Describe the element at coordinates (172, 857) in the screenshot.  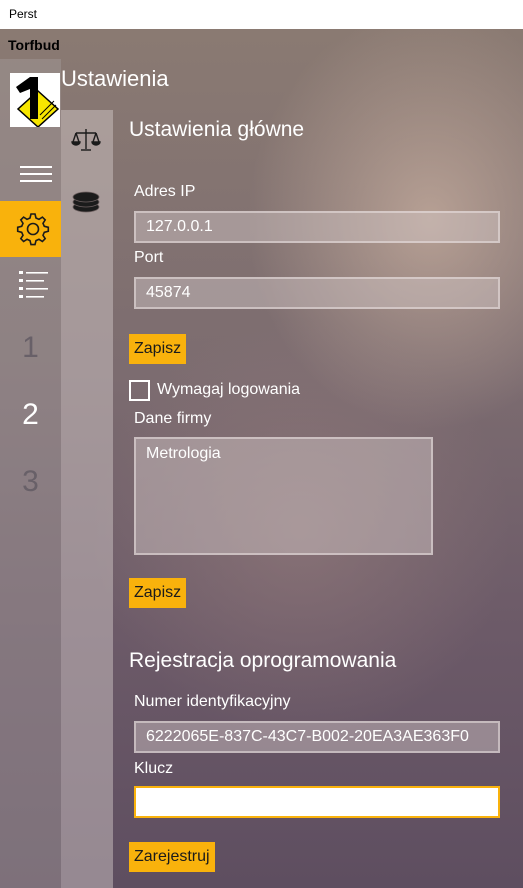
I see `register-button: Zarejestruj` at that location.